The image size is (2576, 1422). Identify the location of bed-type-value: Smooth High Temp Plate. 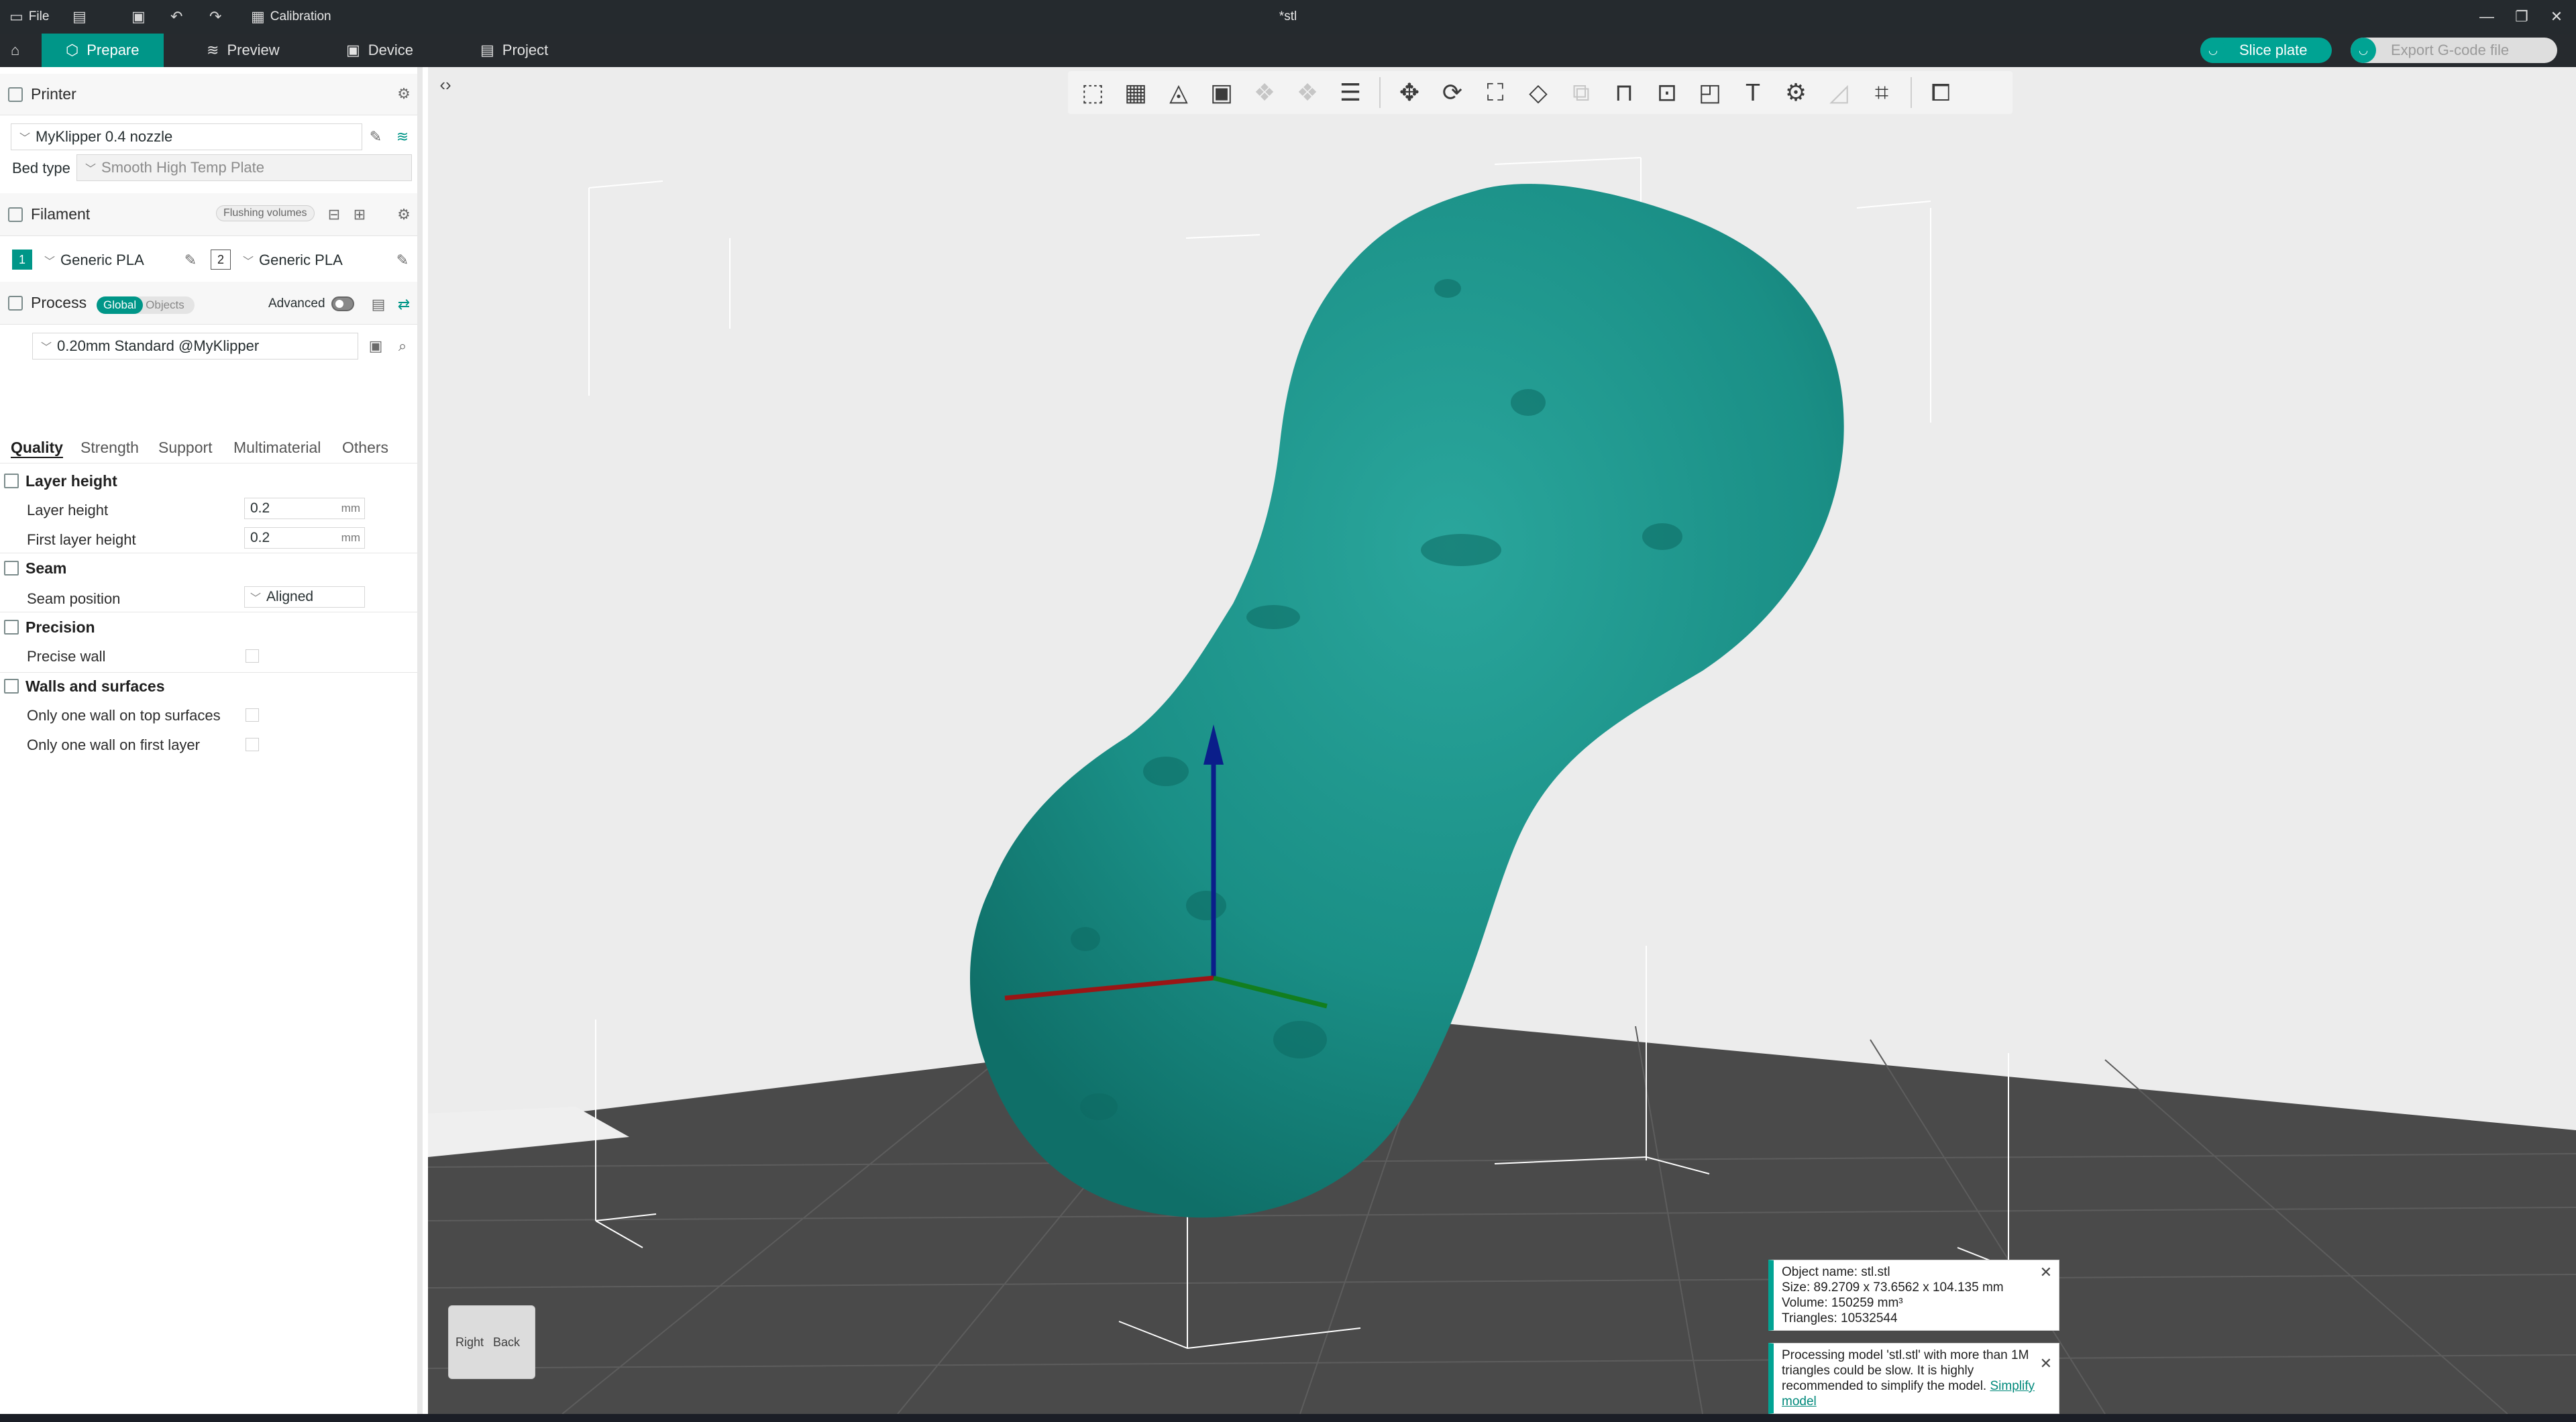
(182, 167).